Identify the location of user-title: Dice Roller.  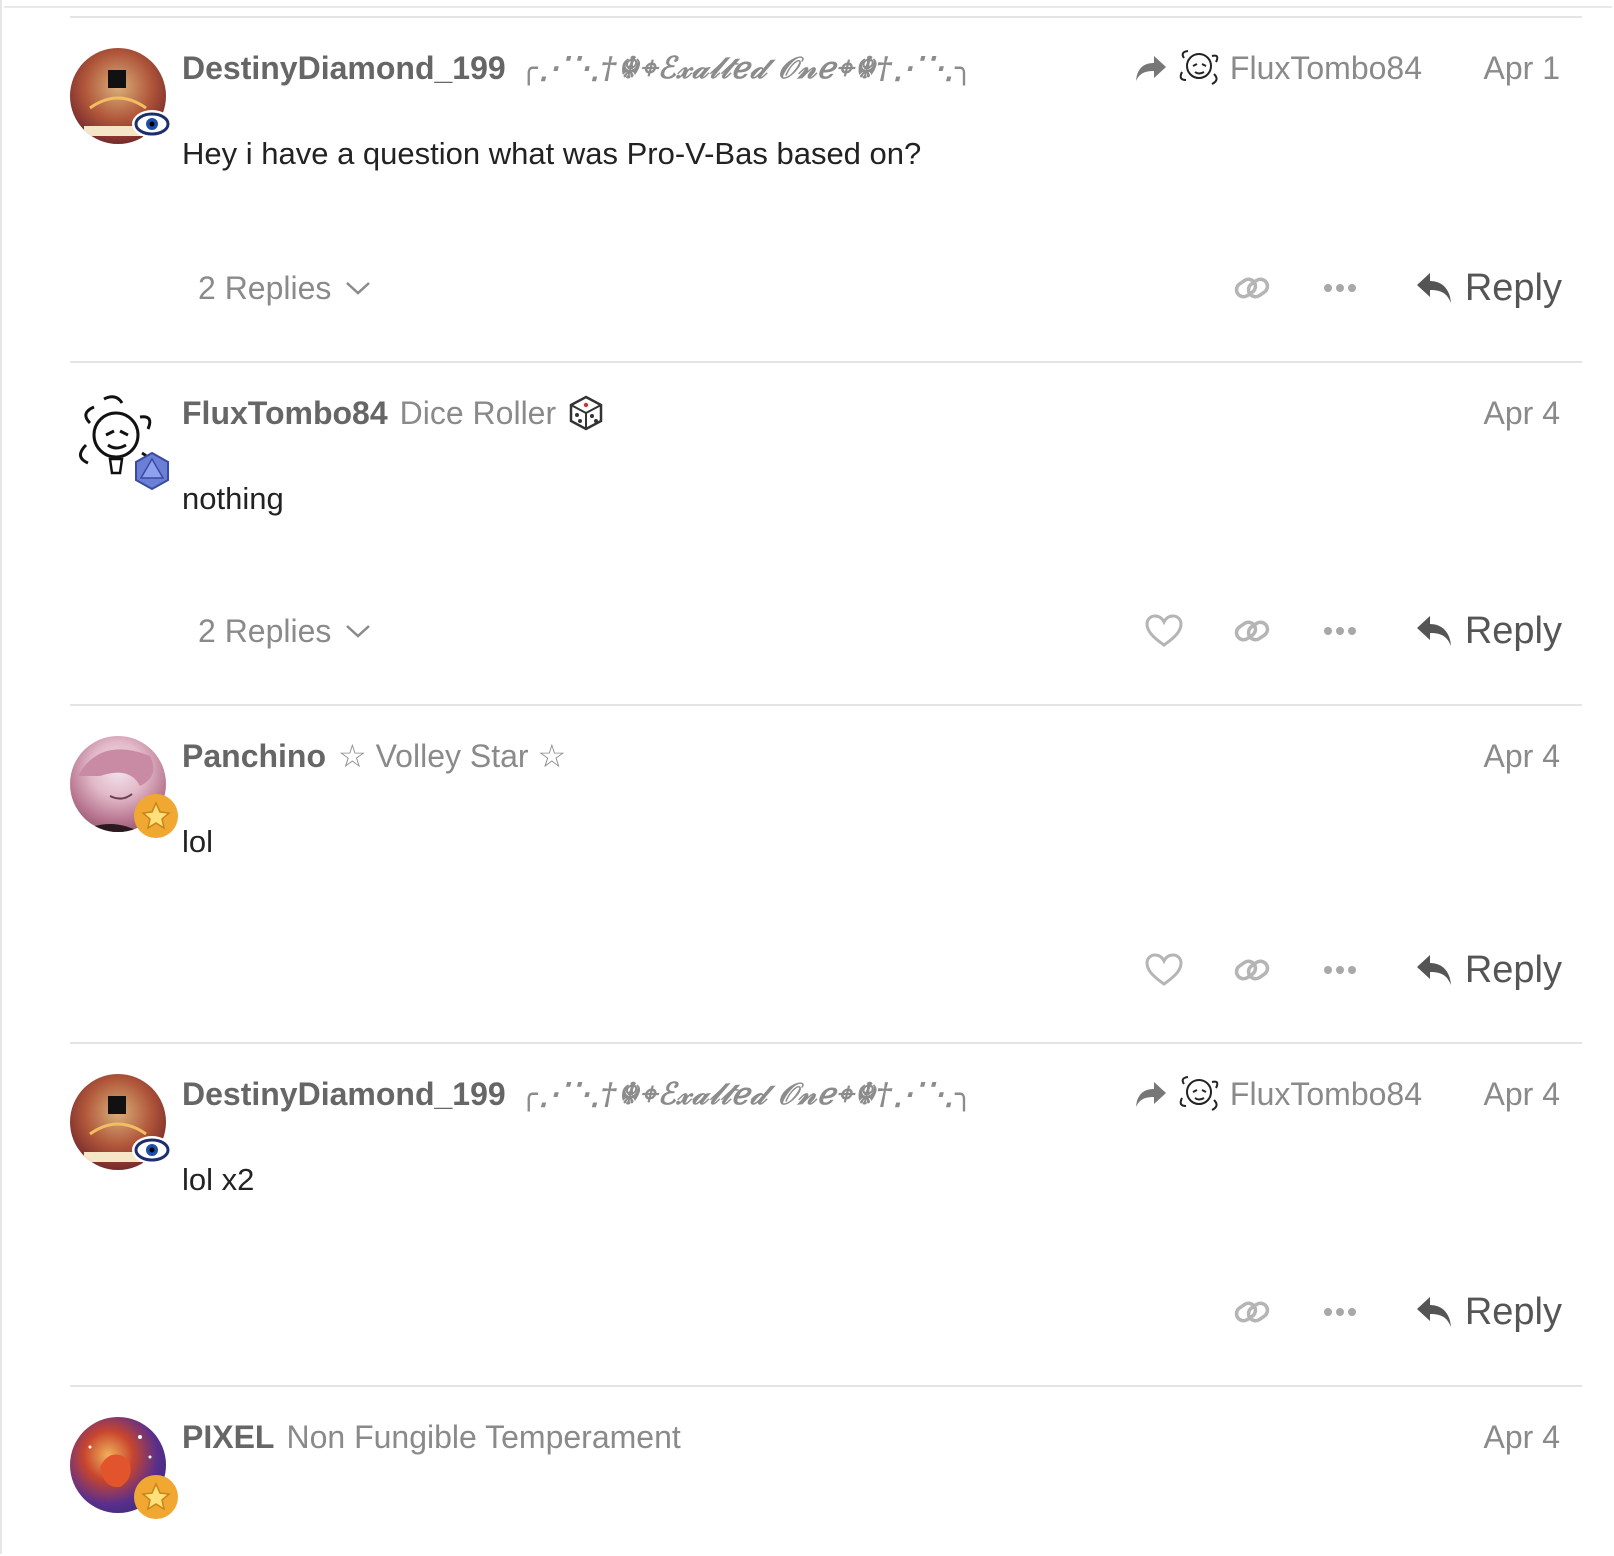
(478, 412).